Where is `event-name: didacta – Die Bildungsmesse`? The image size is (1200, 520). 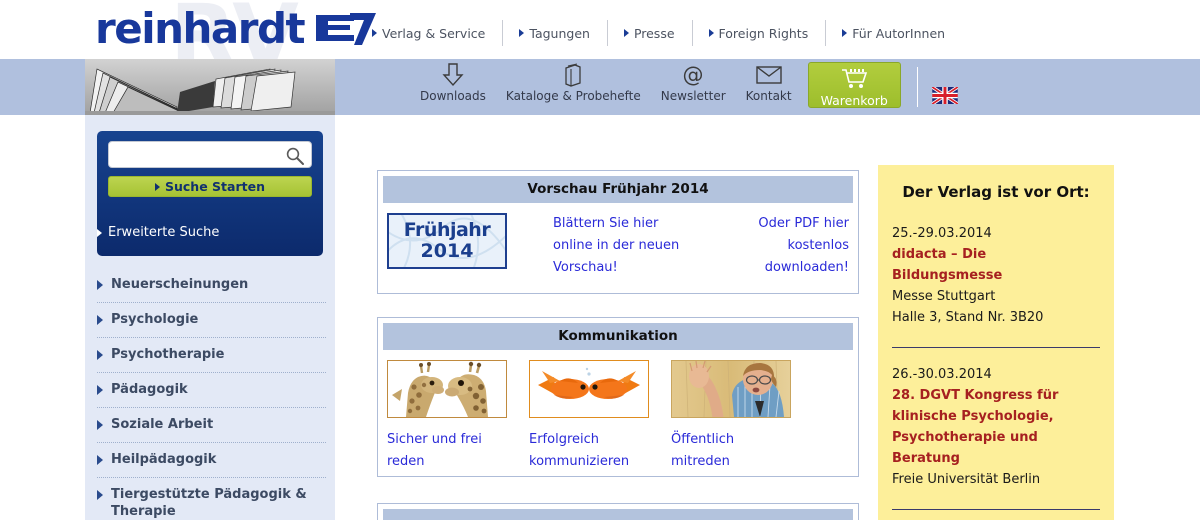 event-name: didacta – Die Bildungsmesse is located at coordinates (996, 265).